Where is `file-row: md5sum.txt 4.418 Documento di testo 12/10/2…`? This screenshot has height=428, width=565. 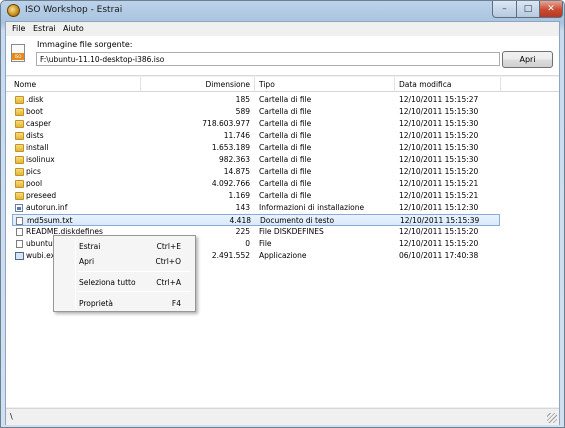 file-row: md5sum.txt 4.418 Documento di testo 12/10/2… is located at coordinates (256, 220).